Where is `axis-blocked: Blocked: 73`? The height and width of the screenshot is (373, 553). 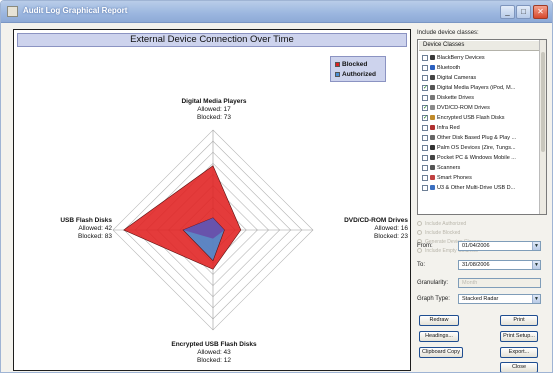 axis-blocked: Blocked: 73 is located at coordinates (214, 117).